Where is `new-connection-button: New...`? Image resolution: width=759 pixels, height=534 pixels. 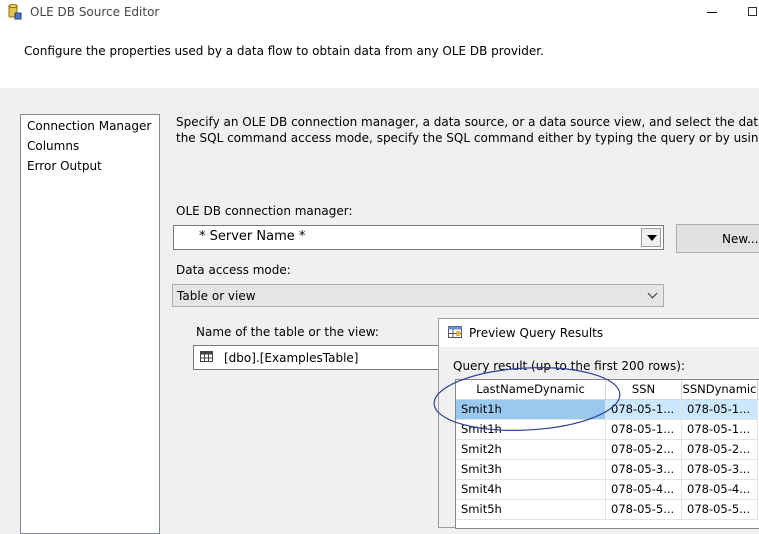 new-connection-button: New... is located at coordinates (717, 238).